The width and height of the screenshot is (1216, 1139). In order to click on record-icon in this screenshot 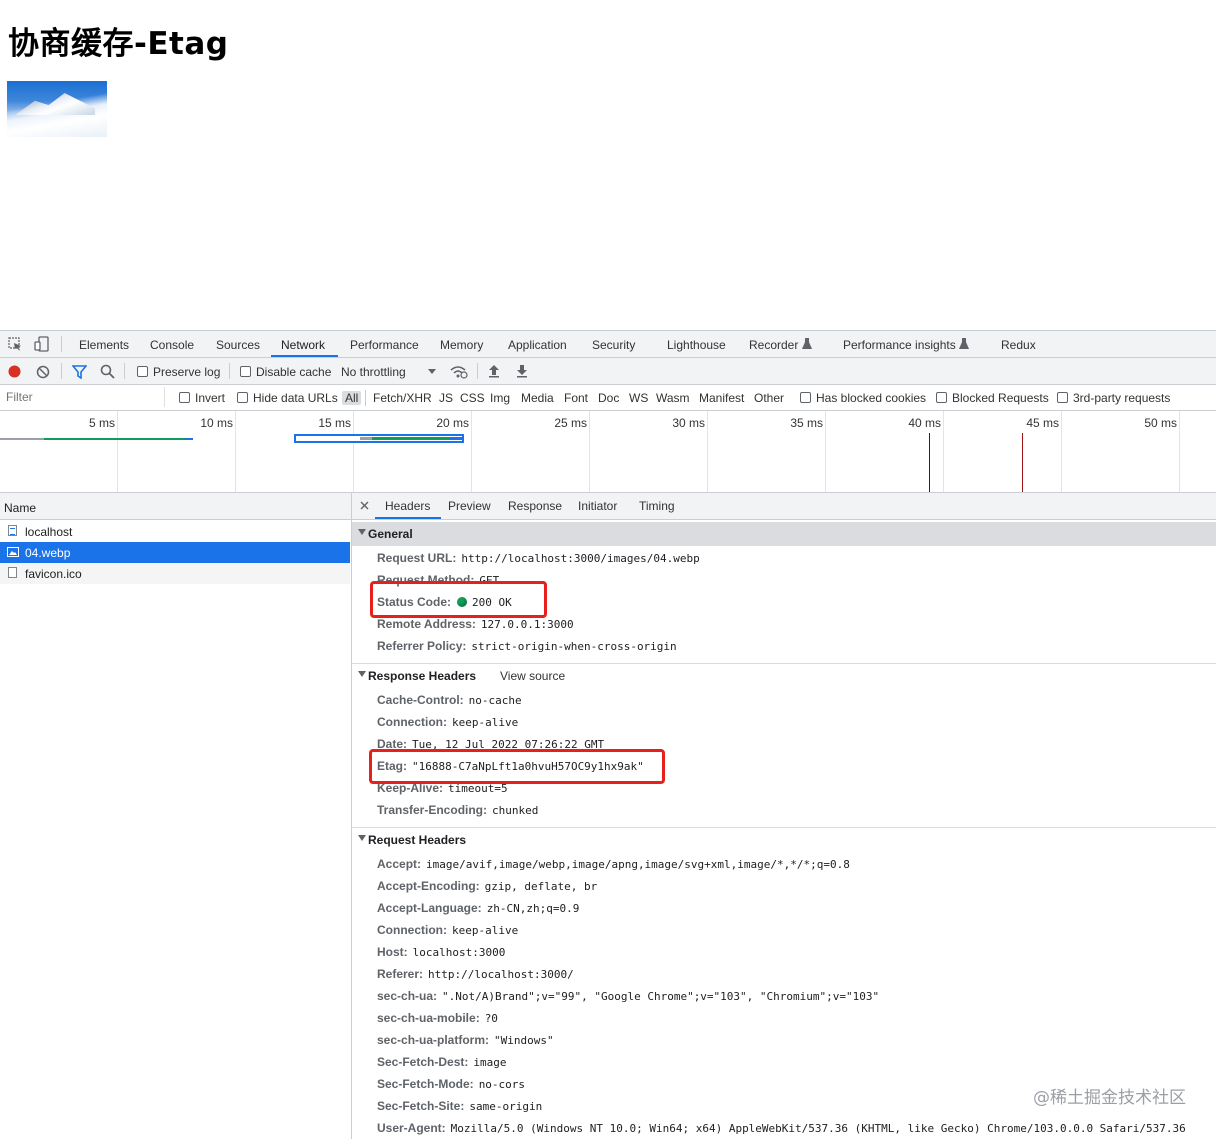, I will do `click(14, 371)`.